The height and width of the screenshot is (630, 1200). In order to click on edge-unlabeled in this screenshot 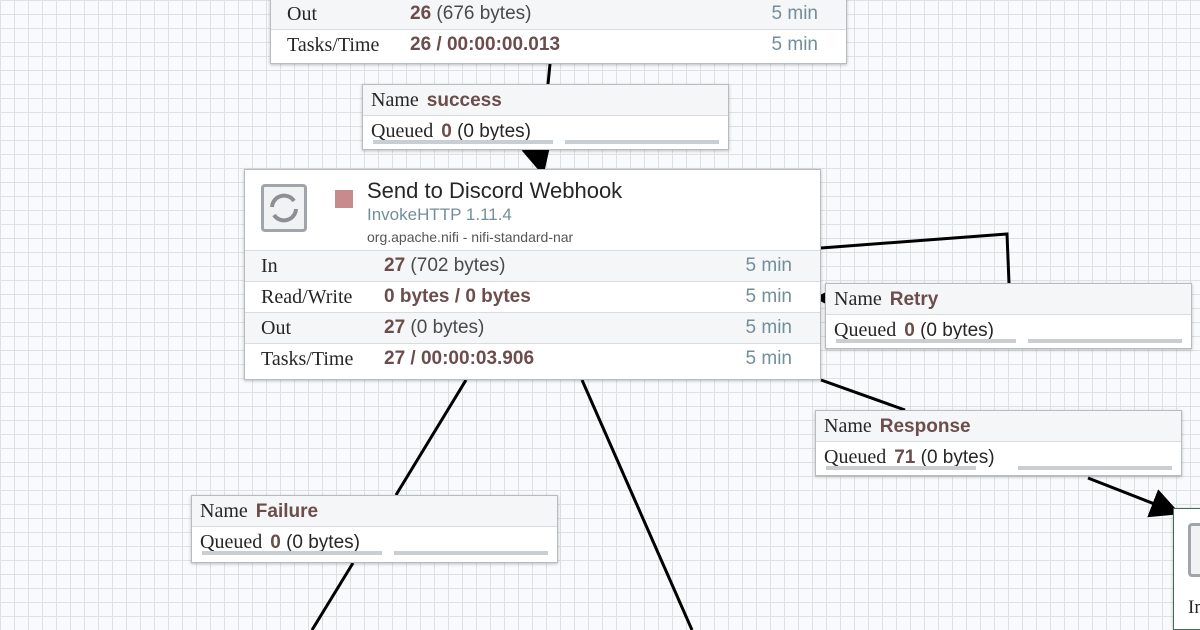, I will do `click(637, 504)`.